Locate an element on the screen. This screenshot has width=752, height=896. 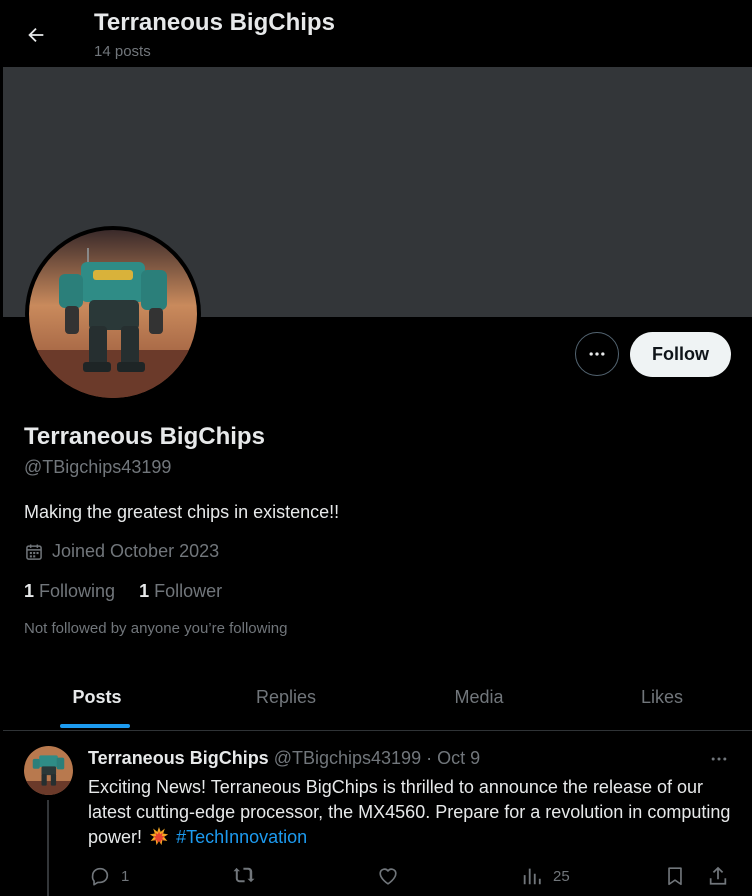
followers-link: 1 Follower is located at coordinates (180, 591).